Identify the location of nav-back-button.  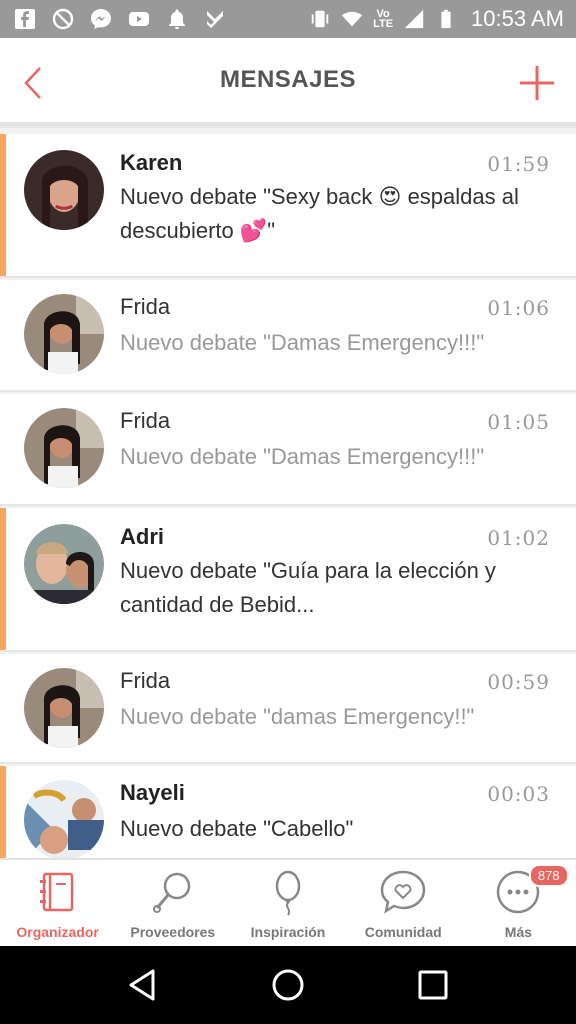
(143, 985).